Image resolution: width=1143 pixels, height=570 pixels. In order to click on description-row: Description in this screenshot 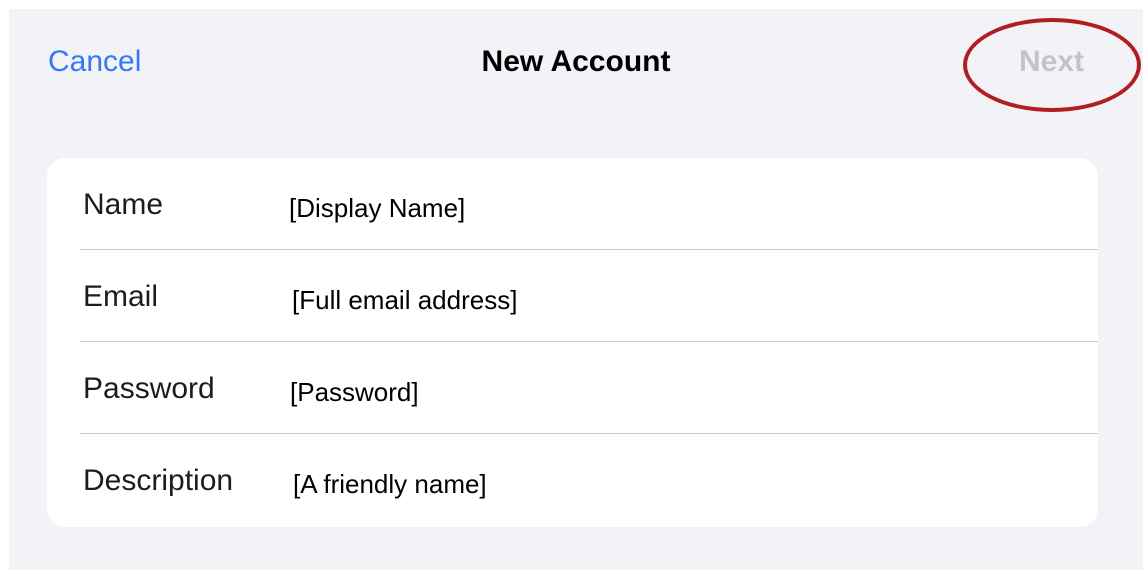, I will do `click(572, 480)`.